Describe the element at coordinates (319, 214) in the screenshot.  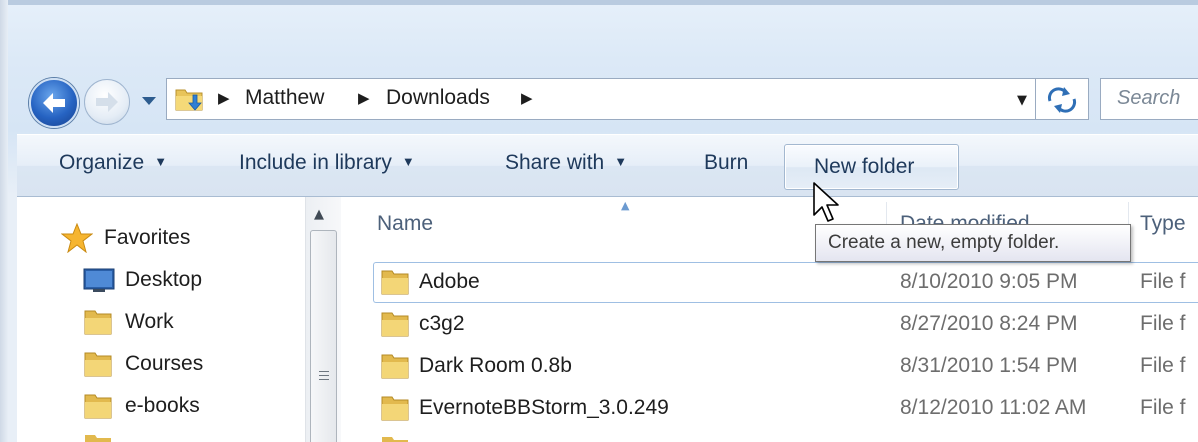
I see `scroll-up-arrow-icon: ▲` at that location.